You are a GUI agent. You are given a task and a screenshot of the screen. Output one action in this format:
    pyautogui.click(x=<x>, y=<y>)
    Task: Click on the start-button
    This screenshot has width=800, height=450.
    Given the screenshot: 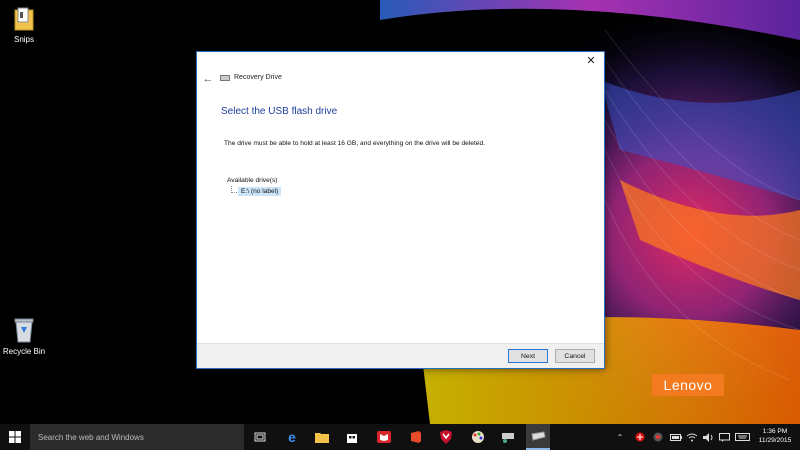 What is the action you would take?
    pyautogui.click(x=15, y=437)
    